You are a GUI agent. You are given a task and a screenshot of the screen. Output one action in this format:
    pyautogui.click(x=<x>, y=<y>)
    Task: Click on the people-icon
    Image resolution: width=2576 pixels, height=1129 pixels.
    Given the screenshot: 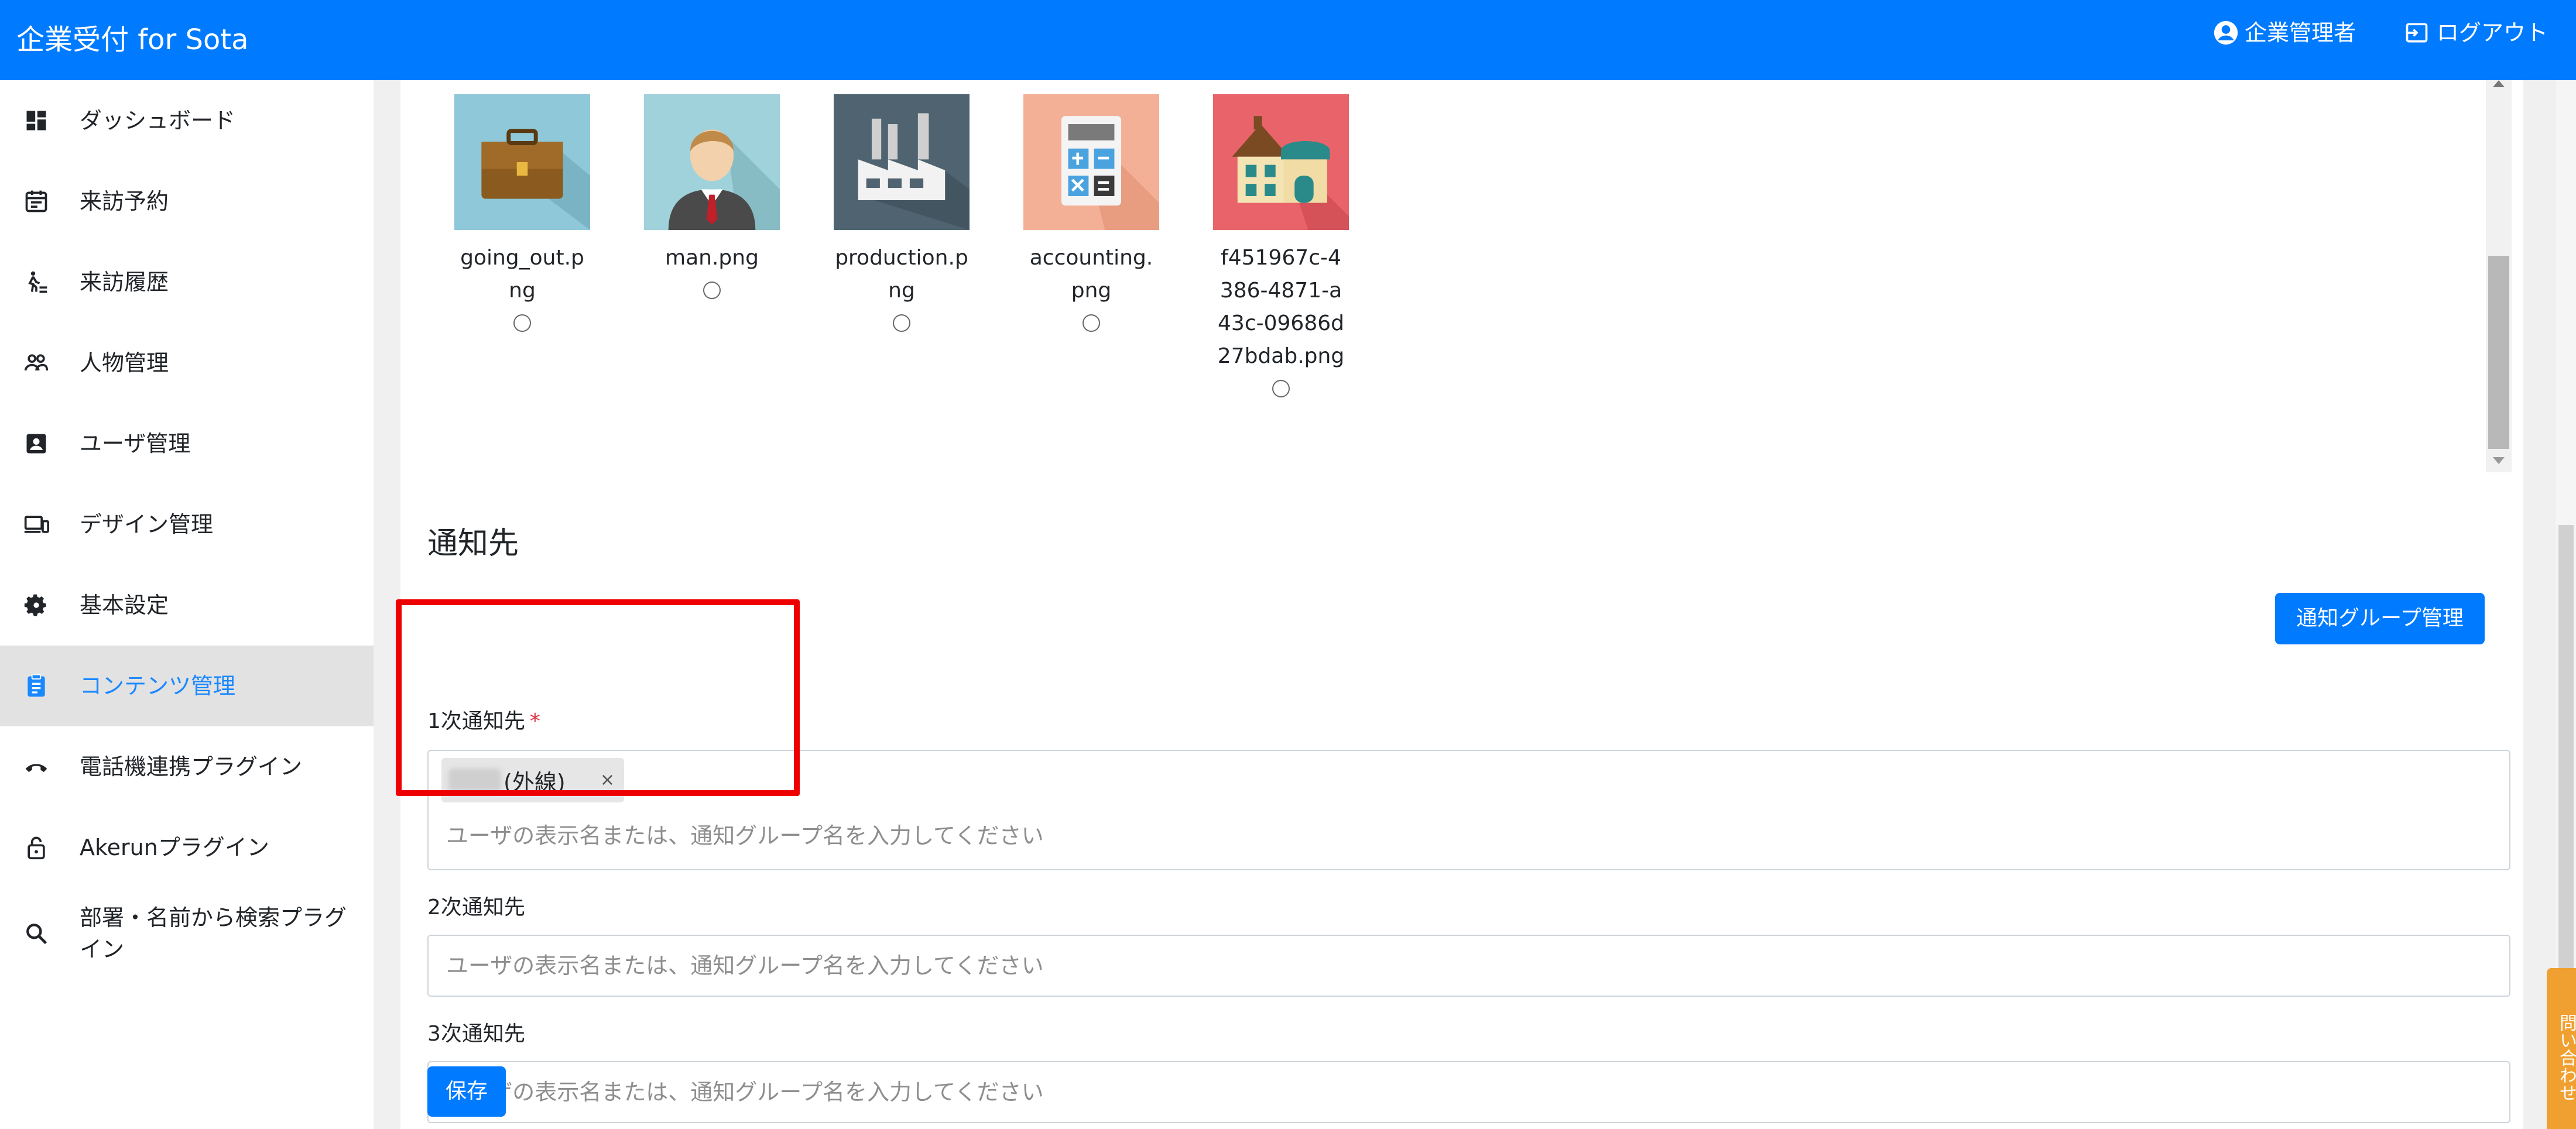 What is the action you would take?
    pyautogui.click(x=36, y=363)
    